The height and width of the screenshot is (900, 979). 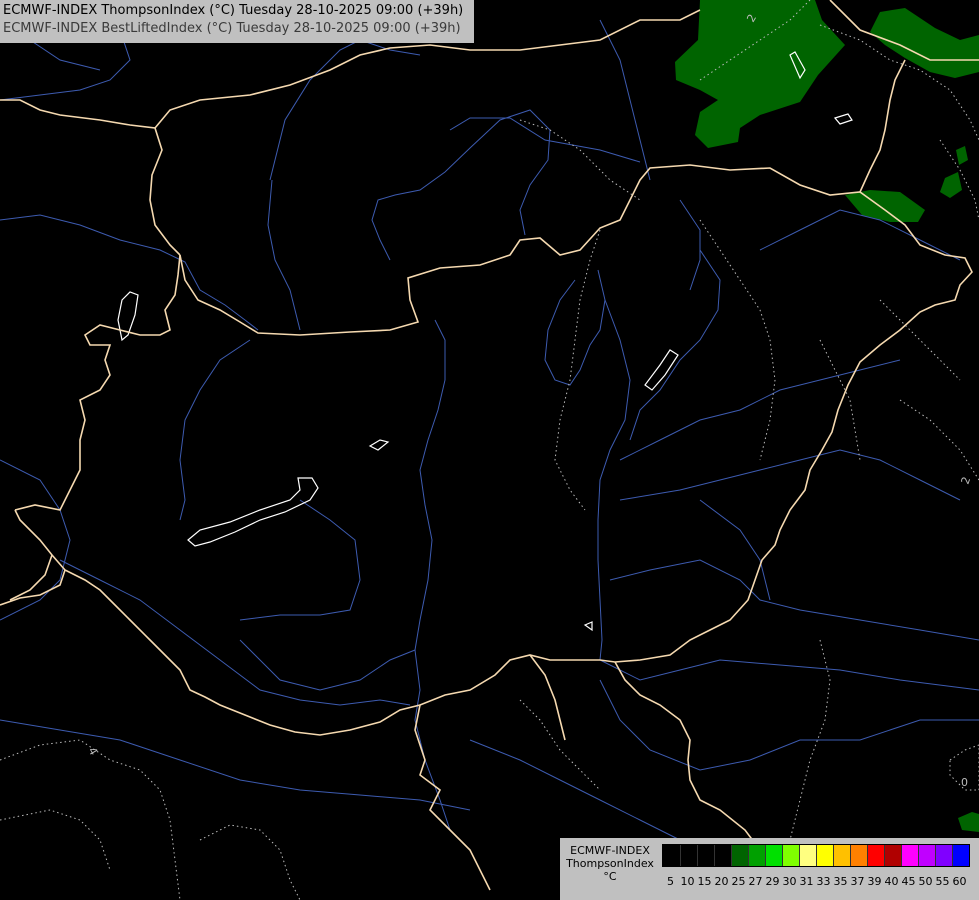 What do you see at coordinates (588, 626) in the screenshot?
I see `lake-south-small` at bounding box center [588, 626].